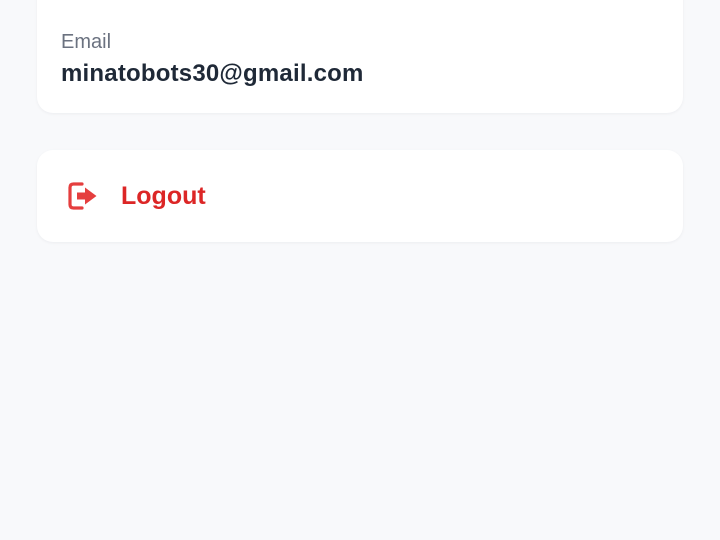 This screenshot has width=720, height=540. What do you see at coordinates (83, 196) in the screenshot?
I see `logout-icon` at bounding box center [83, 196].